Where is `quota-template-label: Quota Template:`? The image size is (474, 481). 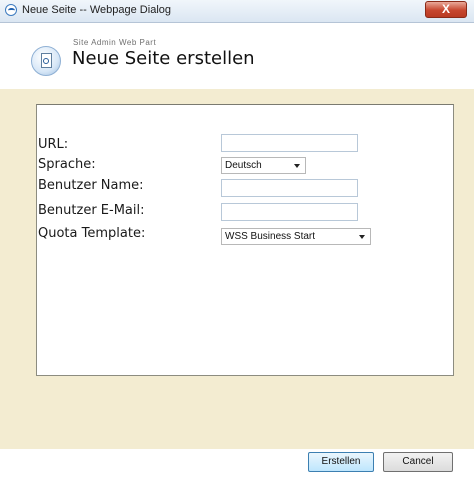
quota-template-label: Quota Template: is located at coordinates (92, 233).